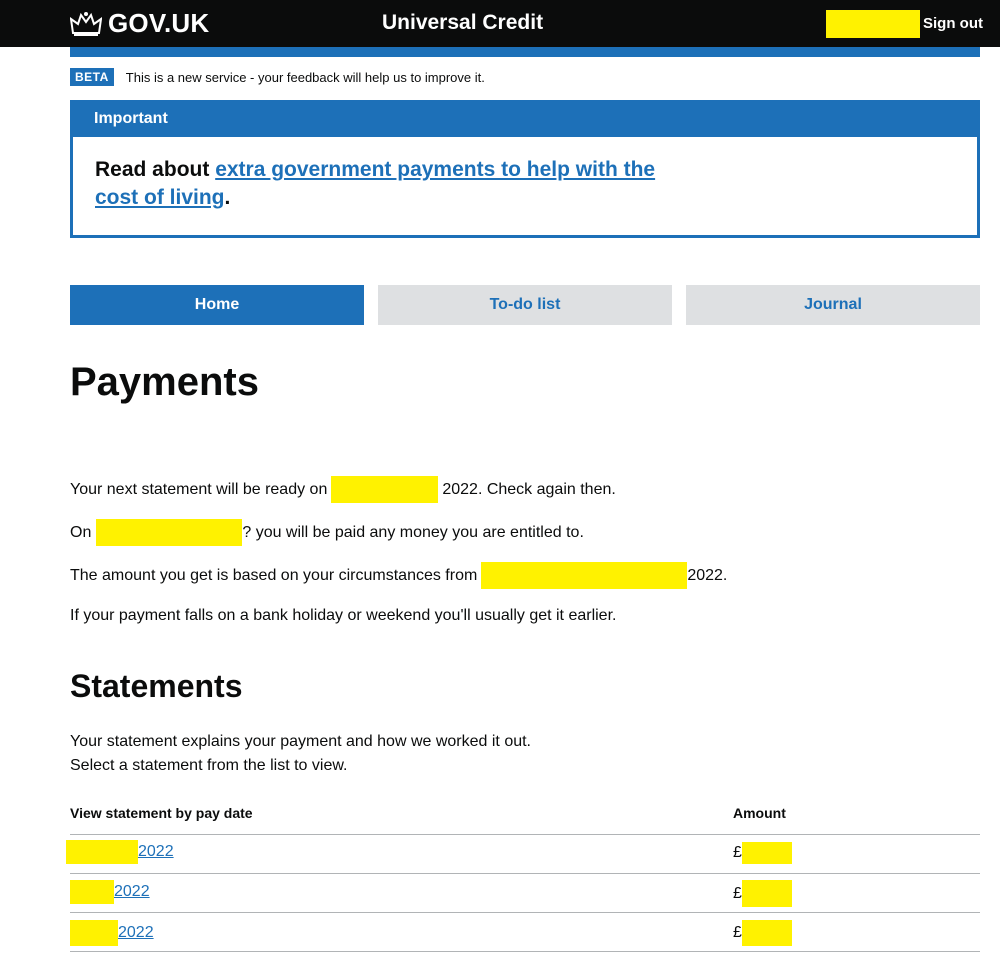  I want to click on column-header-pay-date: View statement by pay date, so click(161, 813).